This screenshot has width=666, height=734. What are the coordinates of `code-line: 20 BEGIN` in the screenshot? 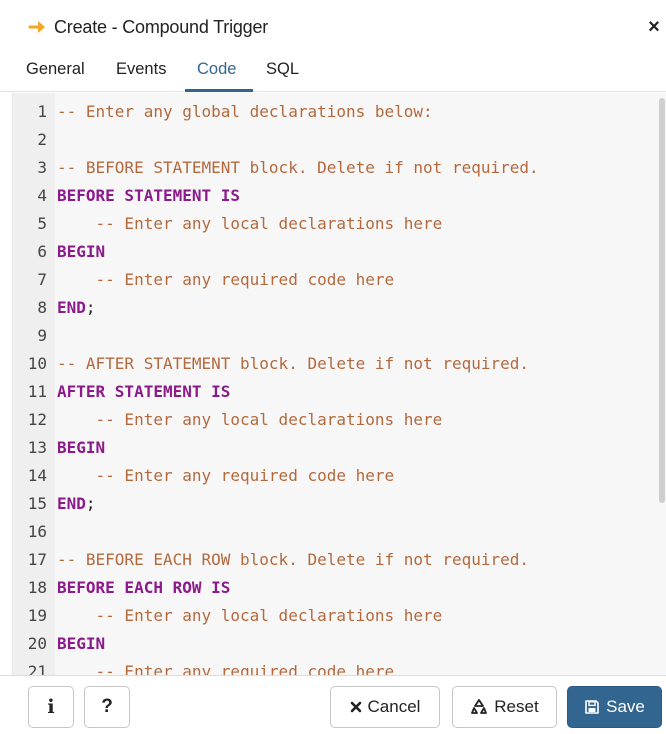 It's located at (333, 644).